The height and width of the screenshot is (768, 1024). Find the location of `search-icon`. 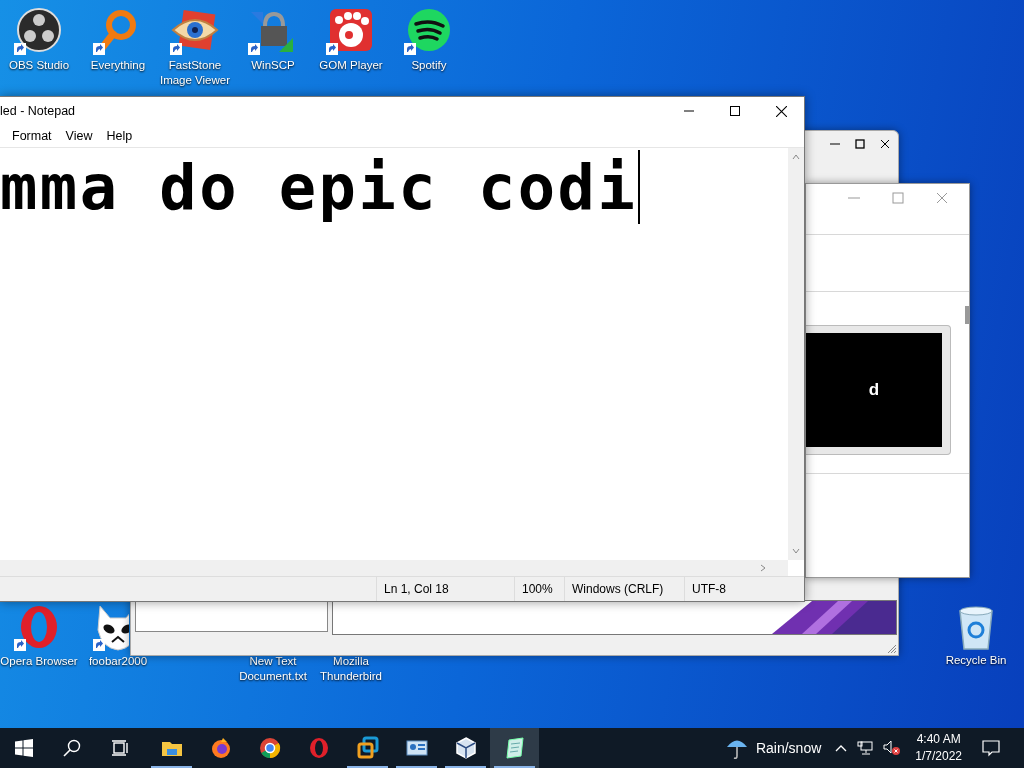

search-icon is located at coordinates (72, 748).